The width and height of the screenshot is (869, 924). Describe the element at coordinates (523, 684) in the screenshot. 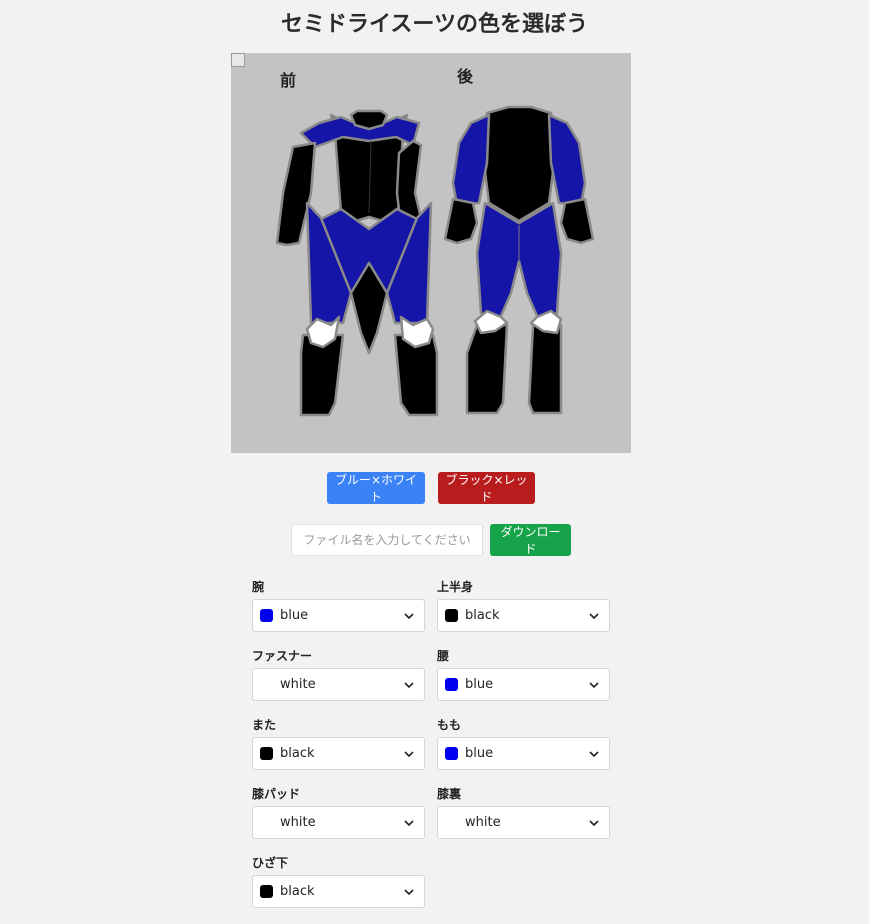

I see `color-select-waist: blue` at that location.